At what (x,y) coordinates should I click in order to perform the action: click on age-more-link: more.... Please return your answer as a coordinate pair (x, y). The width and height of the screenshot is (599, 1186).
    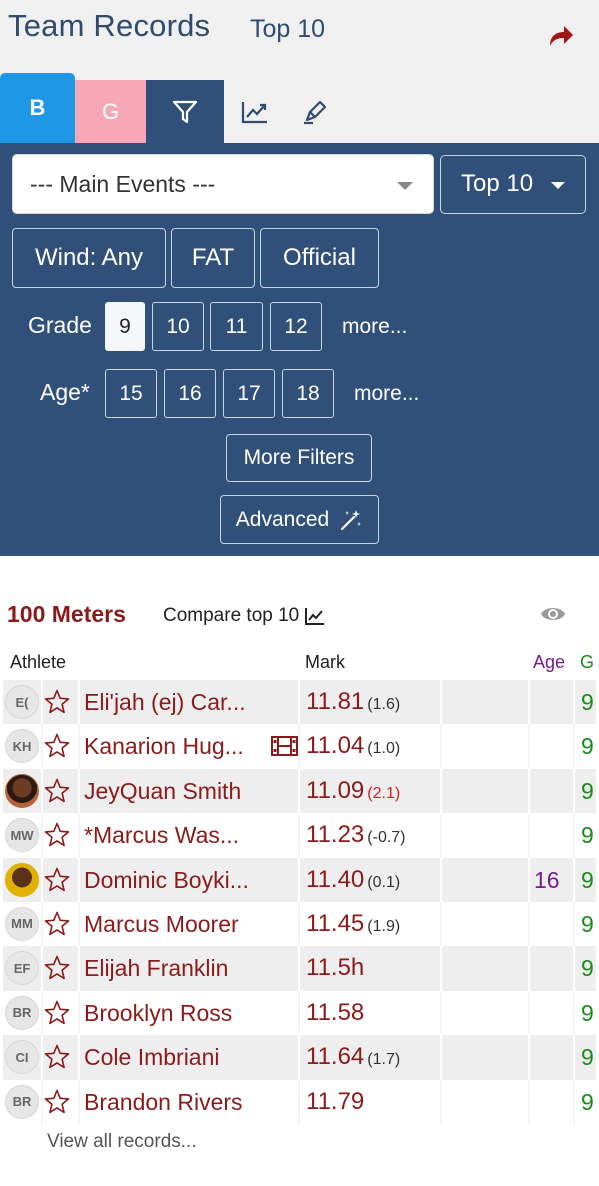
    Looking at the image, I should click on (386, 394).